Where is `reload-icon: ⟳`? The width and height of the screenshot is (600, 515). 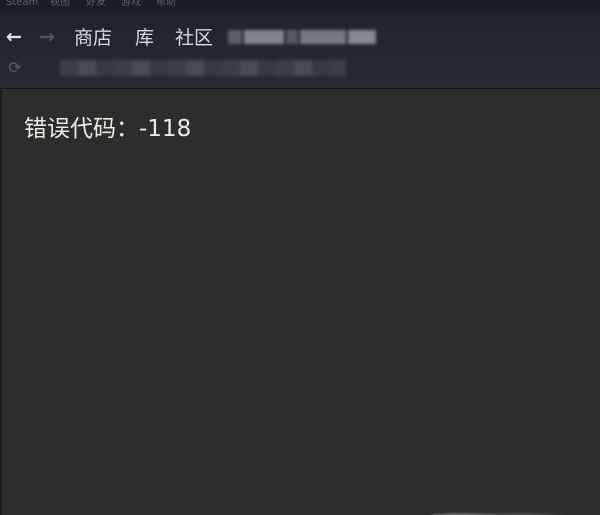 reload-icon: ⟳ is located at coordinates (15, 68).